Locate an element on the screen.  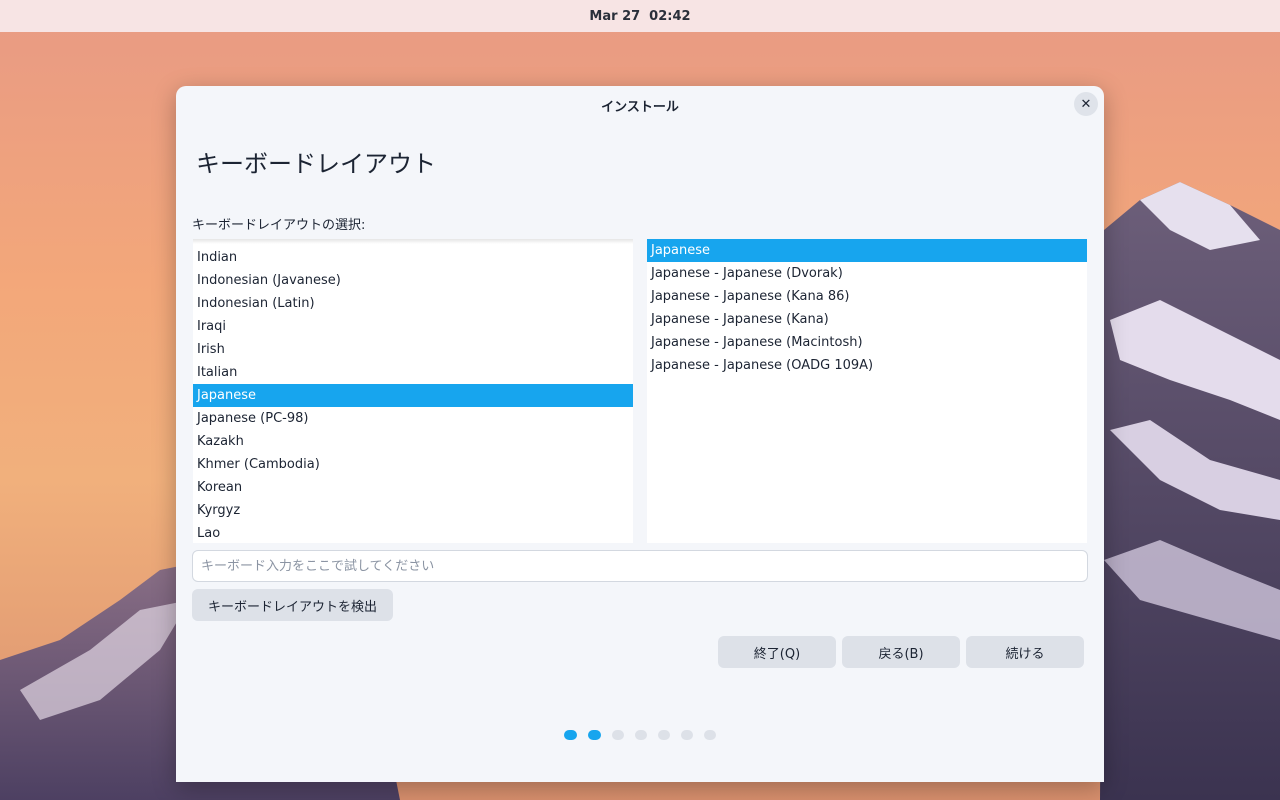
close-button: ✕ is located at coordinates (1086, 104).